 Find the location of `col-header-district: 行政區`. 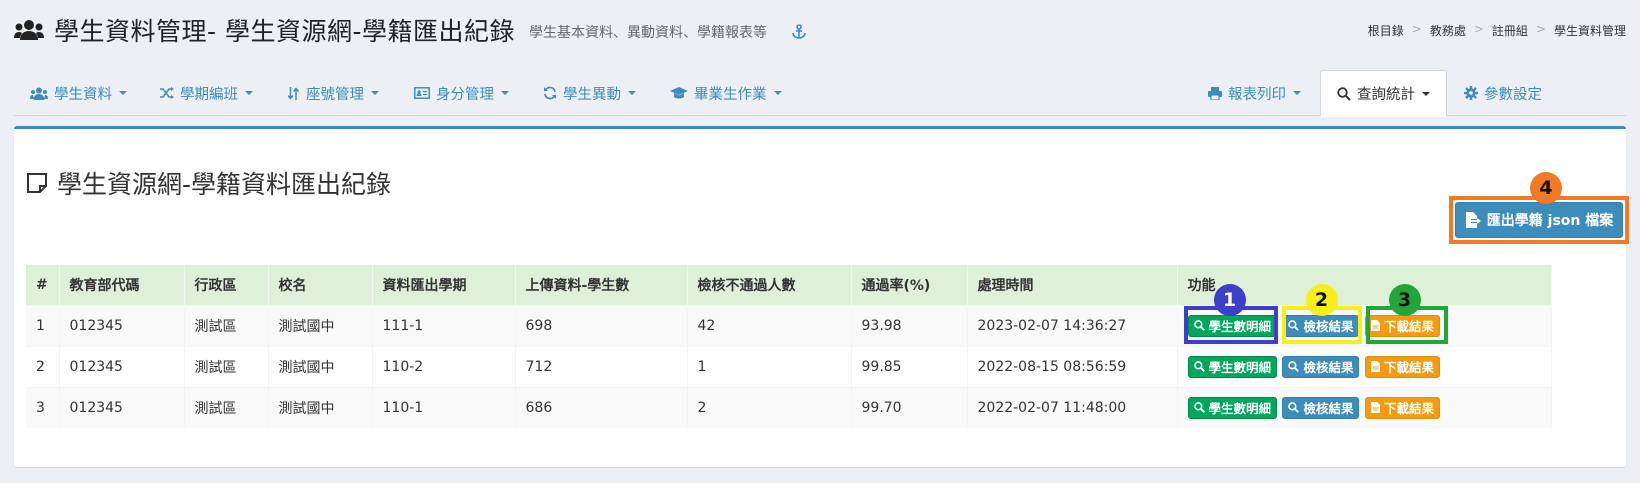

col-header-district: 行政區 is located at coordinates (226, 285).